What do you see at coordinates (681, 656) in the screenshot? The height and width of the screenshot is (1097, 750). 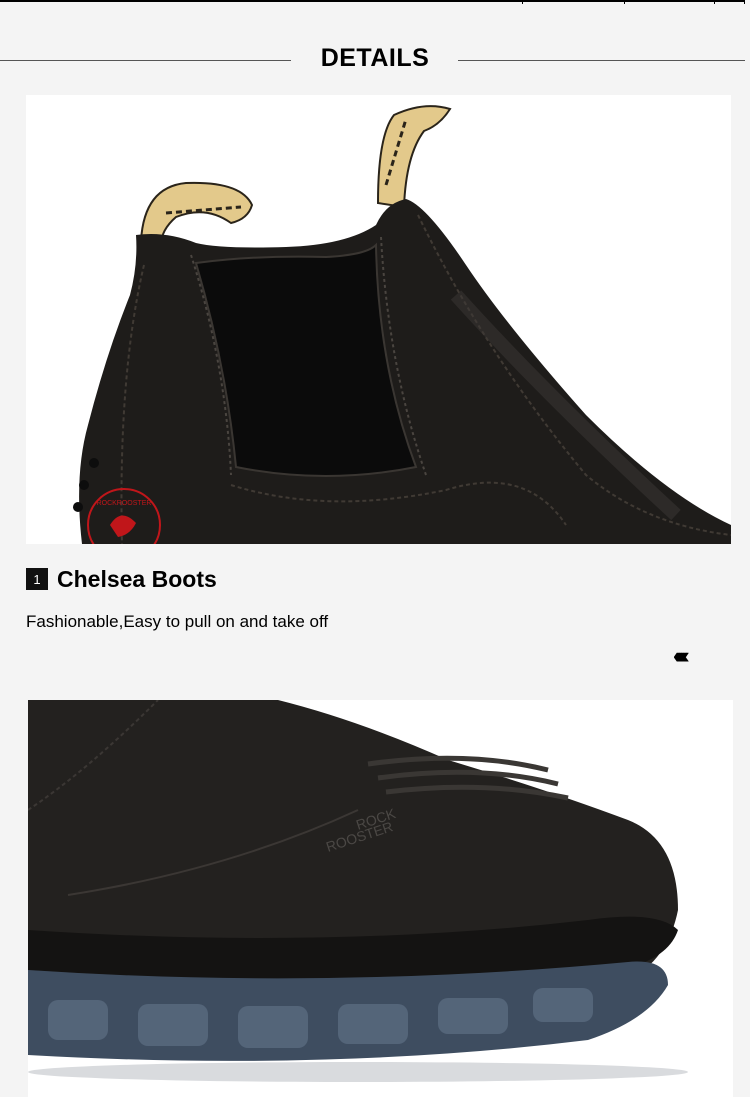 I see `scroll-arrows-icon: ‹‹‹‹‹` at bounding box center [681, 656].